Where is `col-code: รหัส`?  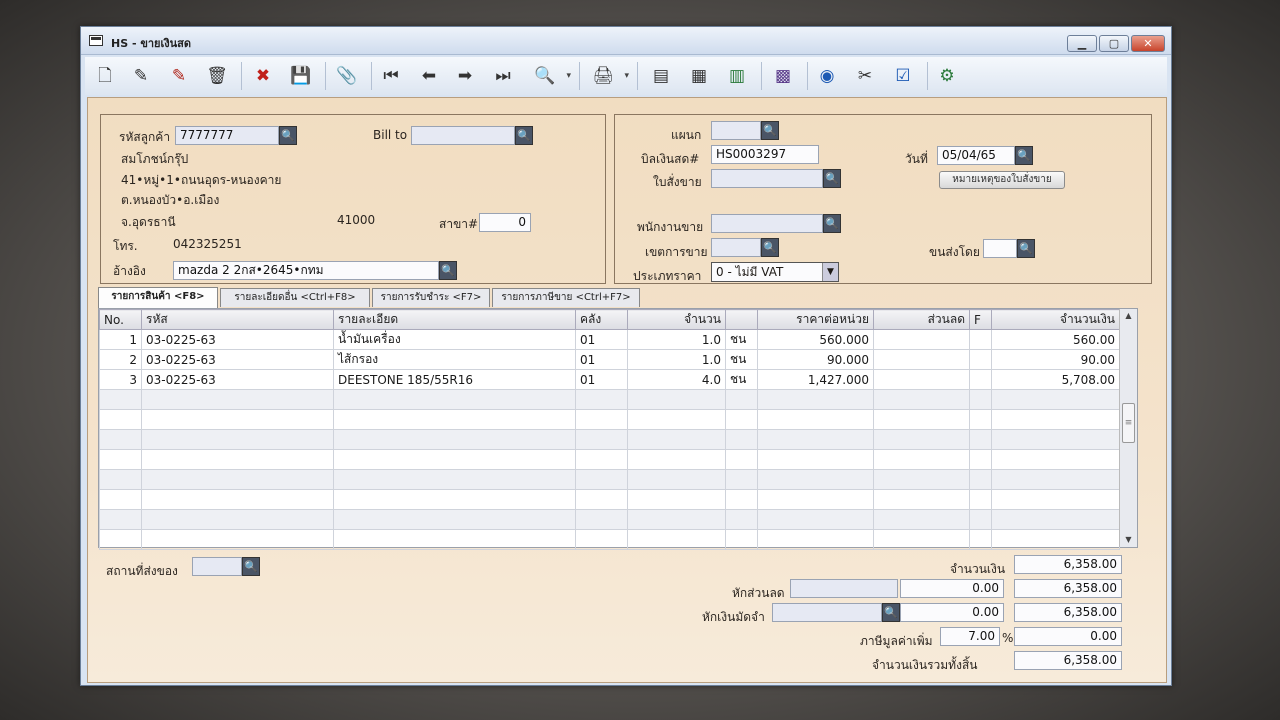
col-code: รหัส is located at coordinates (237, 319).